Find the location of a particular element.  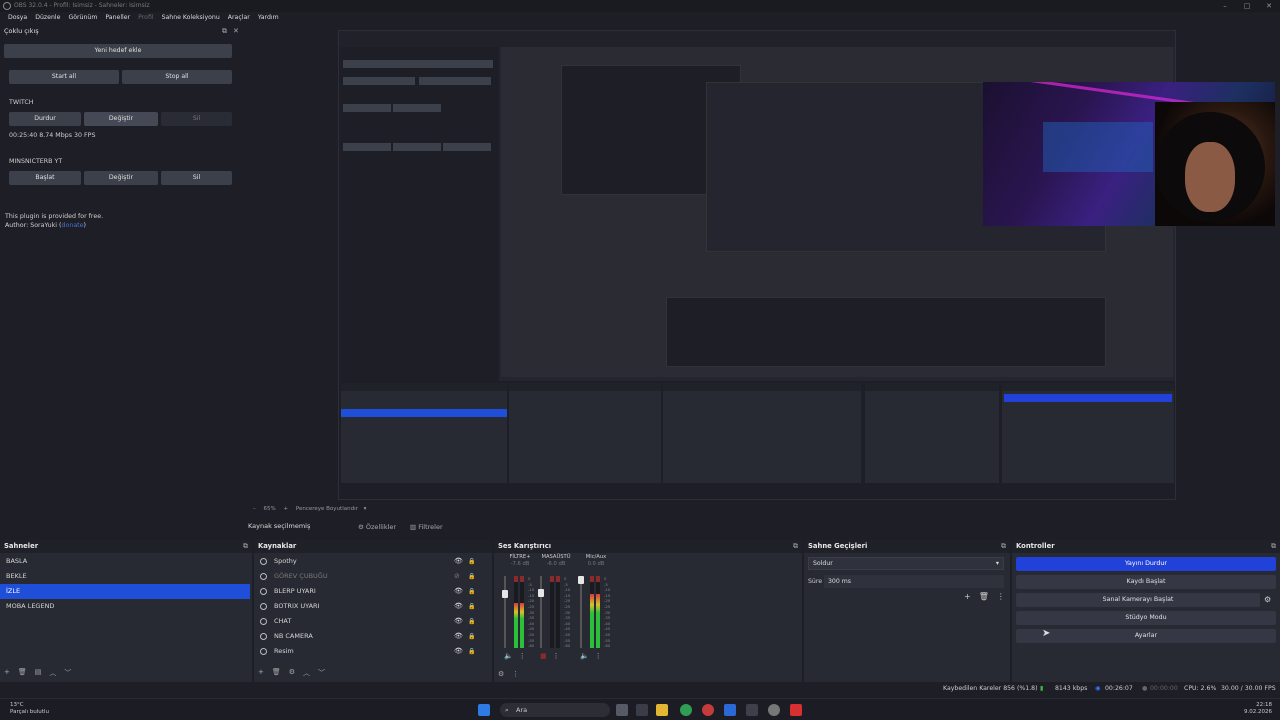

float-icon: ⧉ is located at coordinates (224, 31).